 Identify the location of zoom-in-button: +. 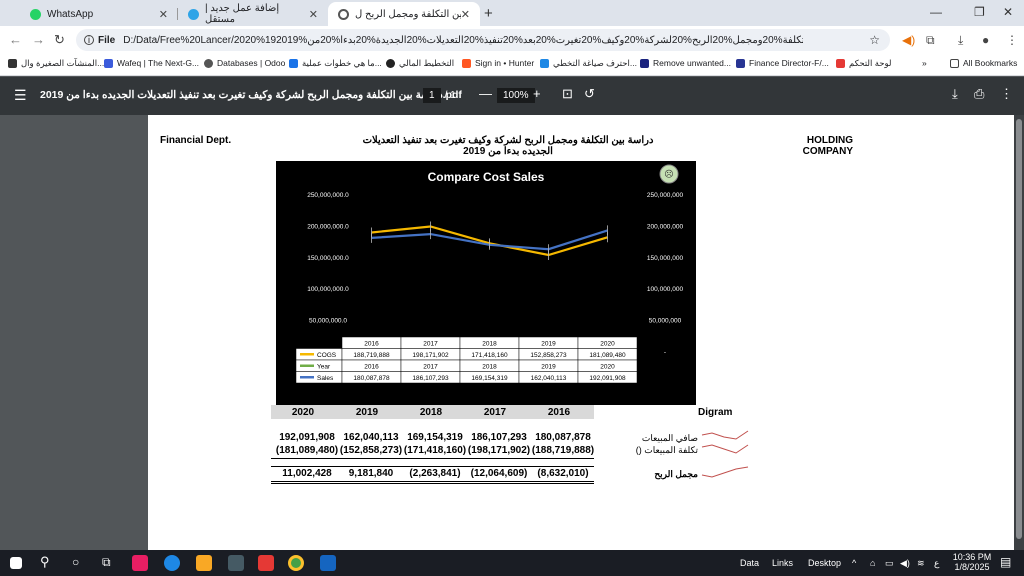
(537, 93).